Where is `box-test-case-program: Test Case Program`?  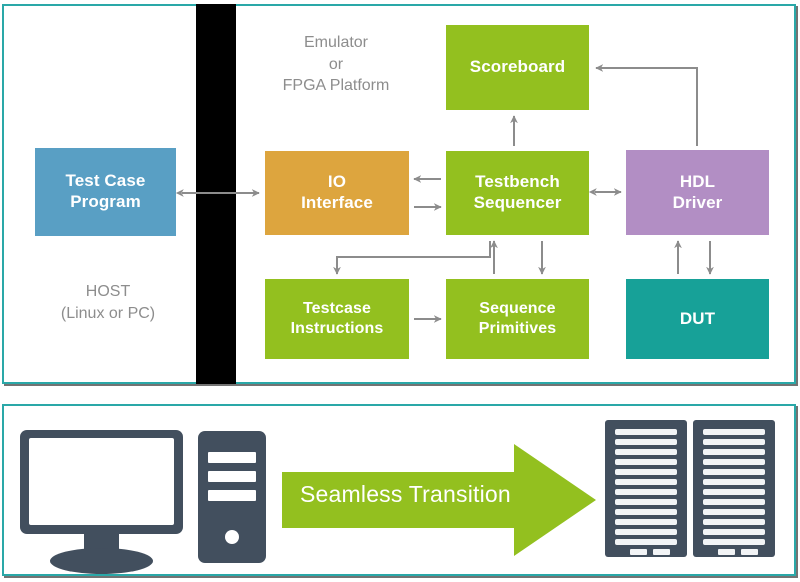 box-test-case-program: Test Case Program is located at coordinates (105, 192).